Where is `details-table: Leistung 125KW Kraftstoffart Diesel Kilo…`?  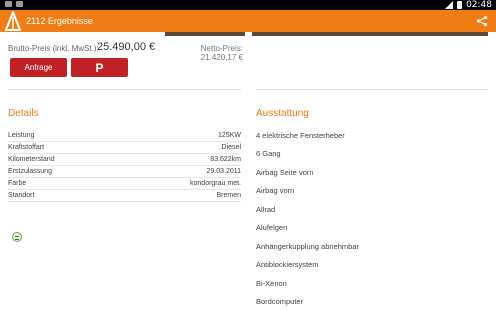
details-table: Leistung 125KW Kraftstoffart Diesel Kilo… is located at coordinates (124, 166).